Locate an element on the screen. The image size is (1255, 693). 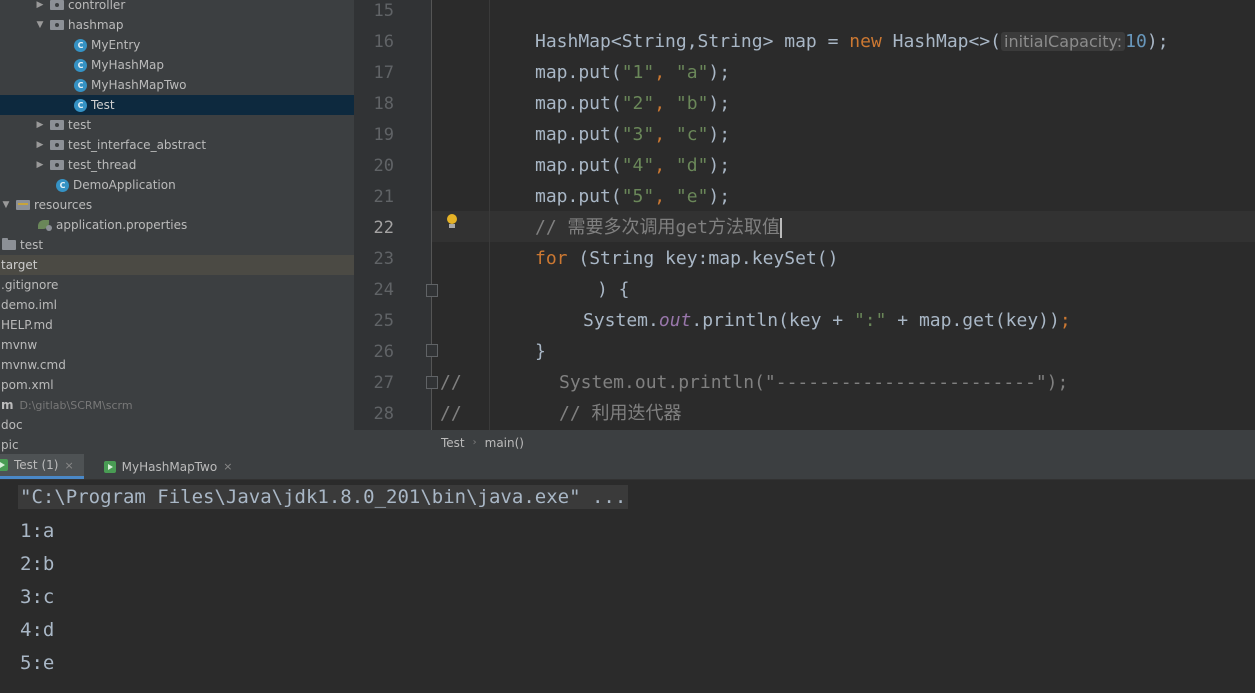
code-line-23: for (String key:map.keySet() is located at coordinates (686, 263).